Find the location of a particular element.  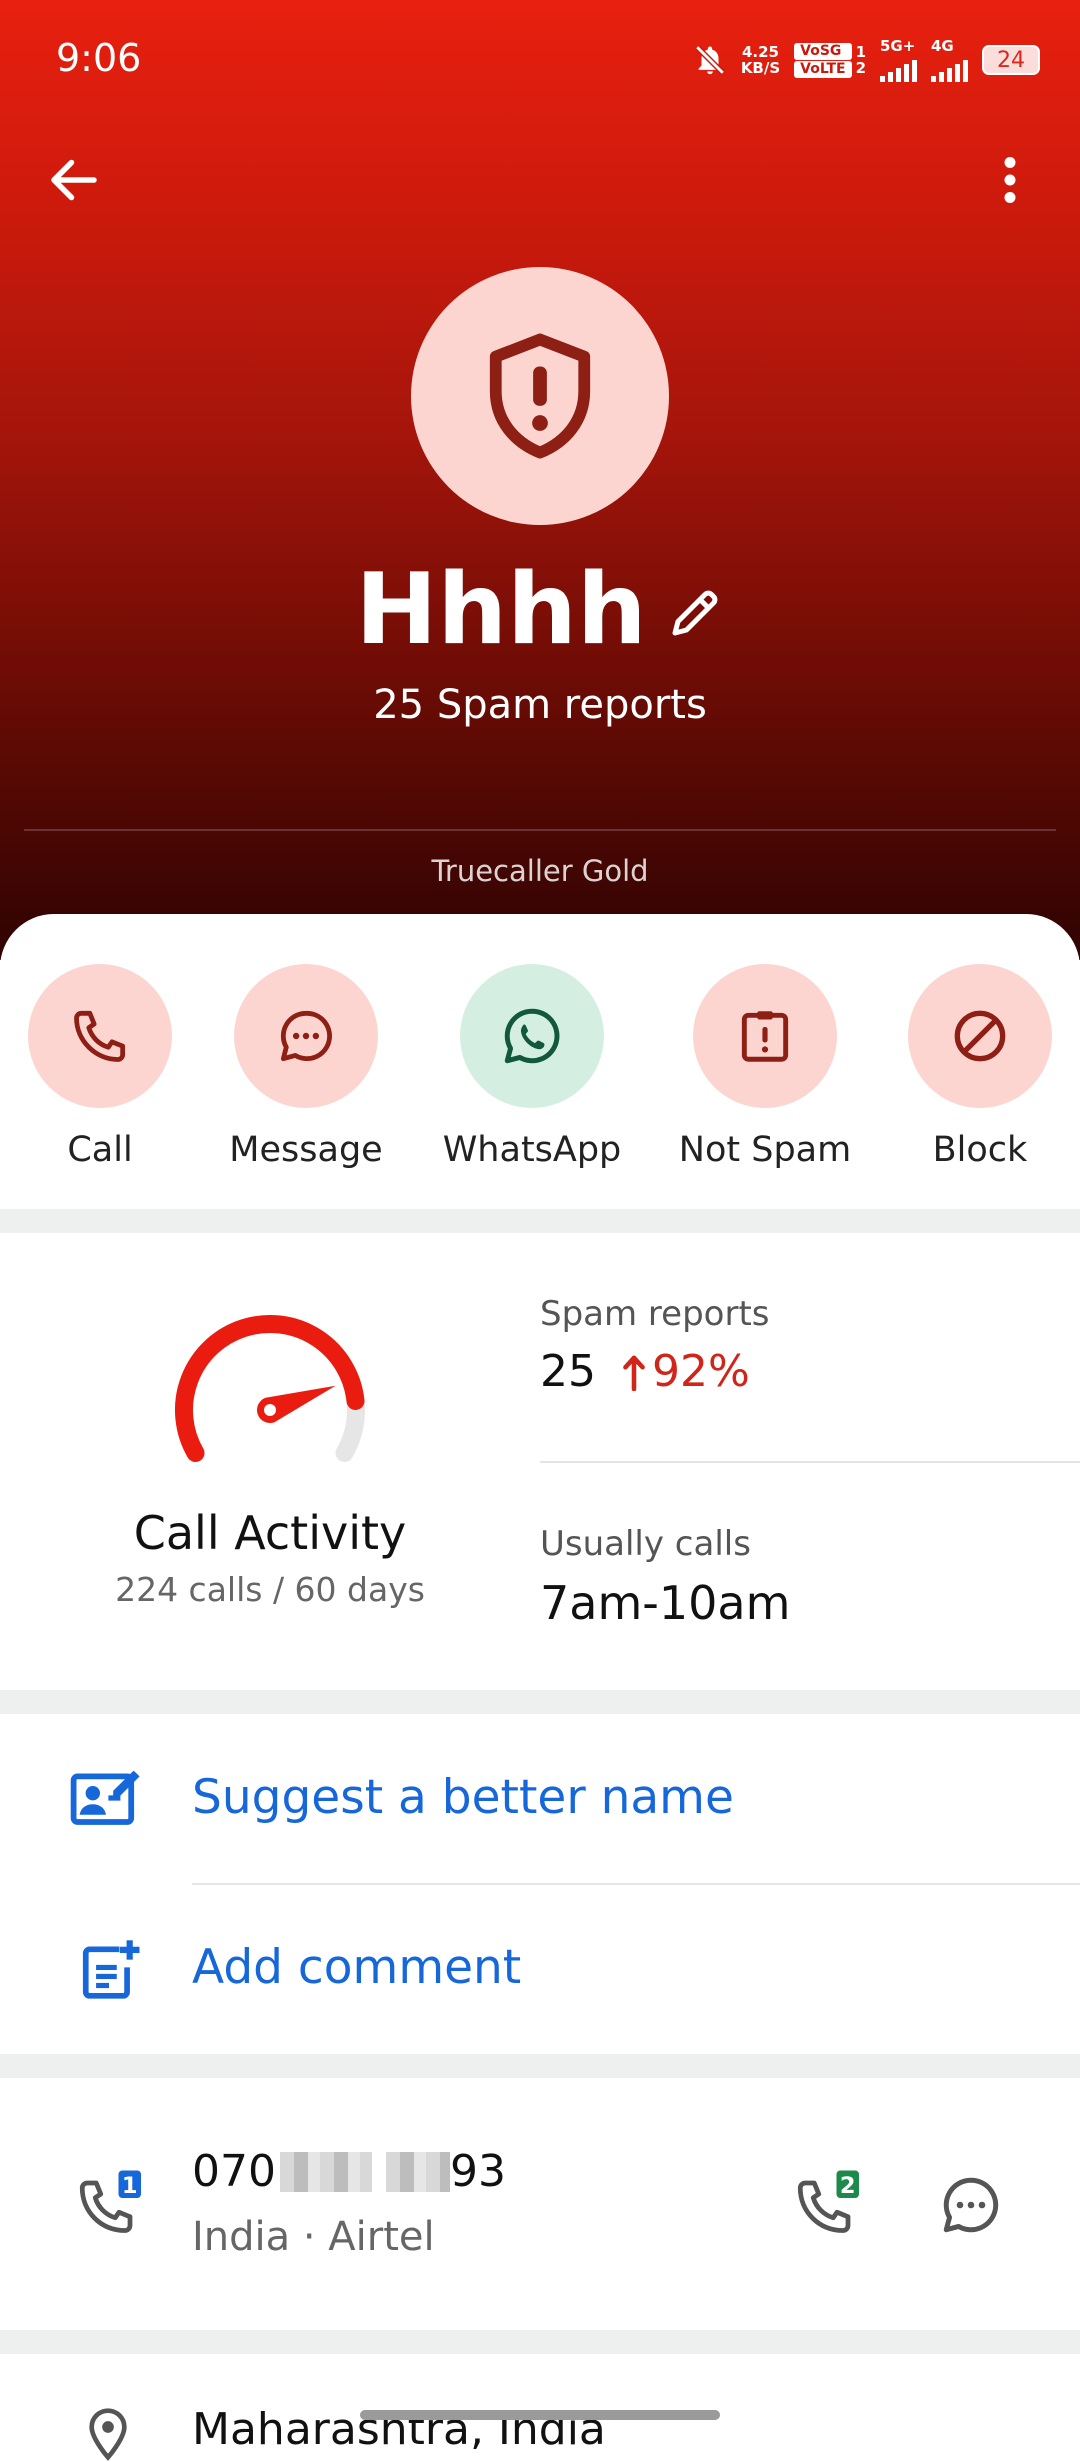

network-speed: 4.25 KB/S is located at coordinates (760, 60).